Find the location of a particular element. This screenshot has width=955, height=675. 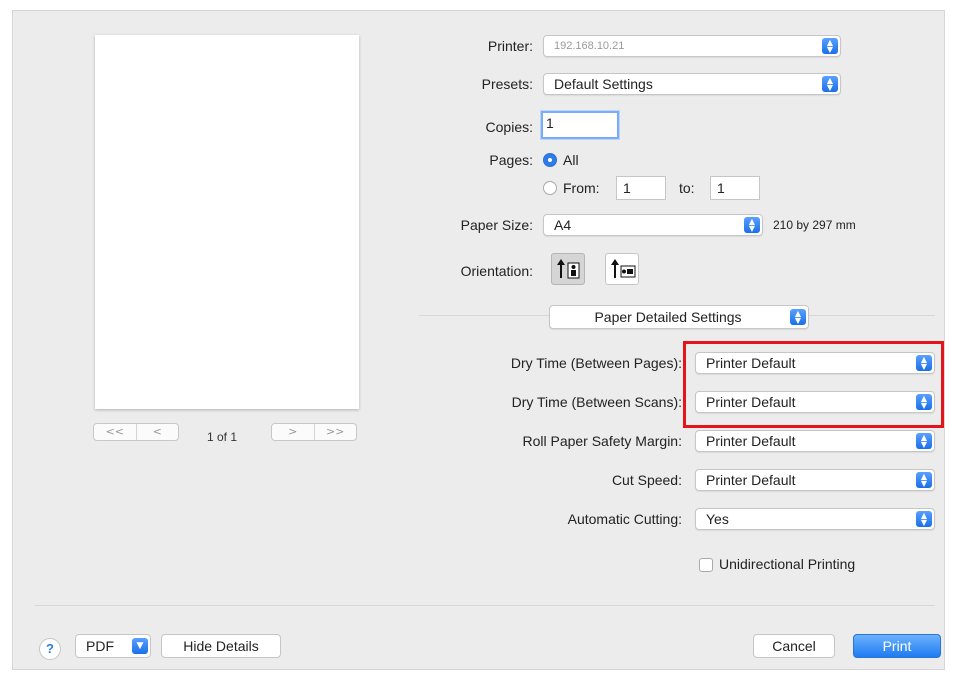

footer-separator is located at coordinates (485, 605).